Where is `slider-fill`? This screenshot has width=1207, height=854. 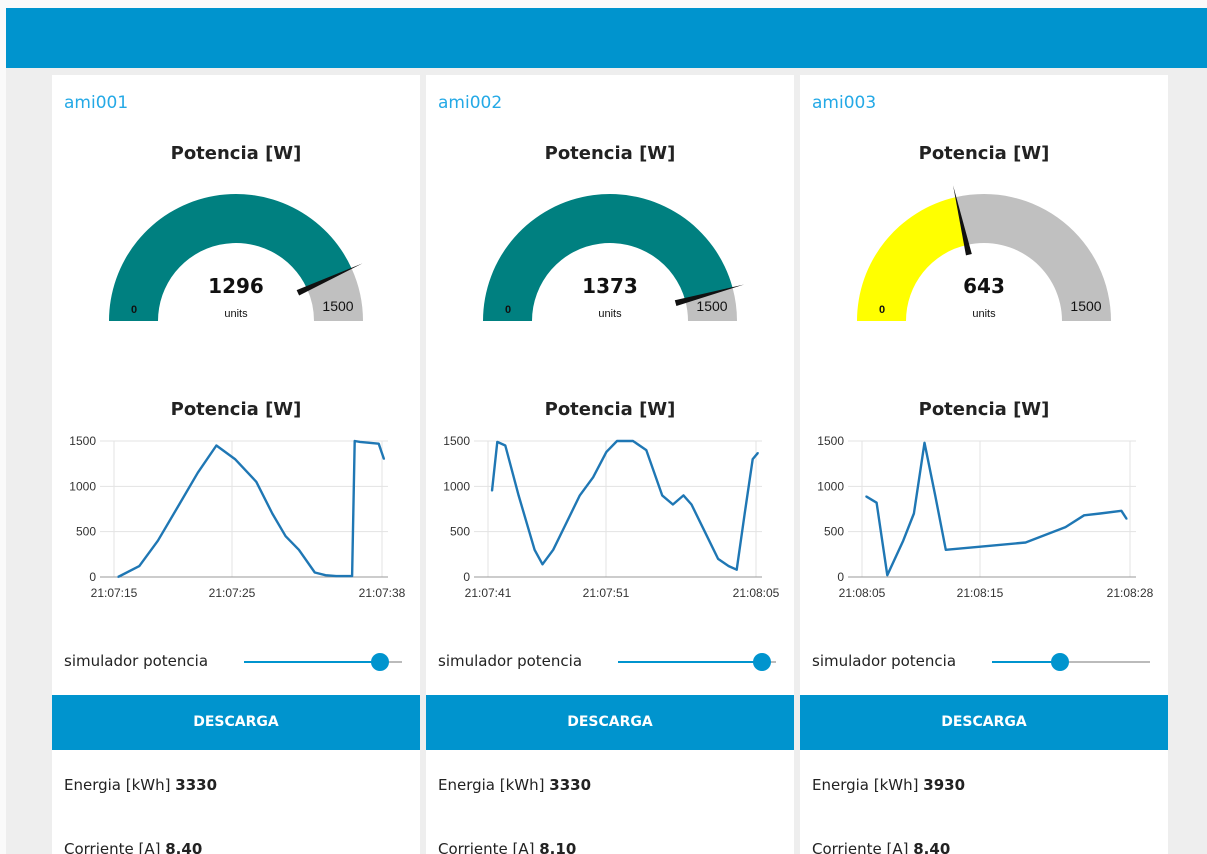 slider-fill is located at coordinates (690, 662).